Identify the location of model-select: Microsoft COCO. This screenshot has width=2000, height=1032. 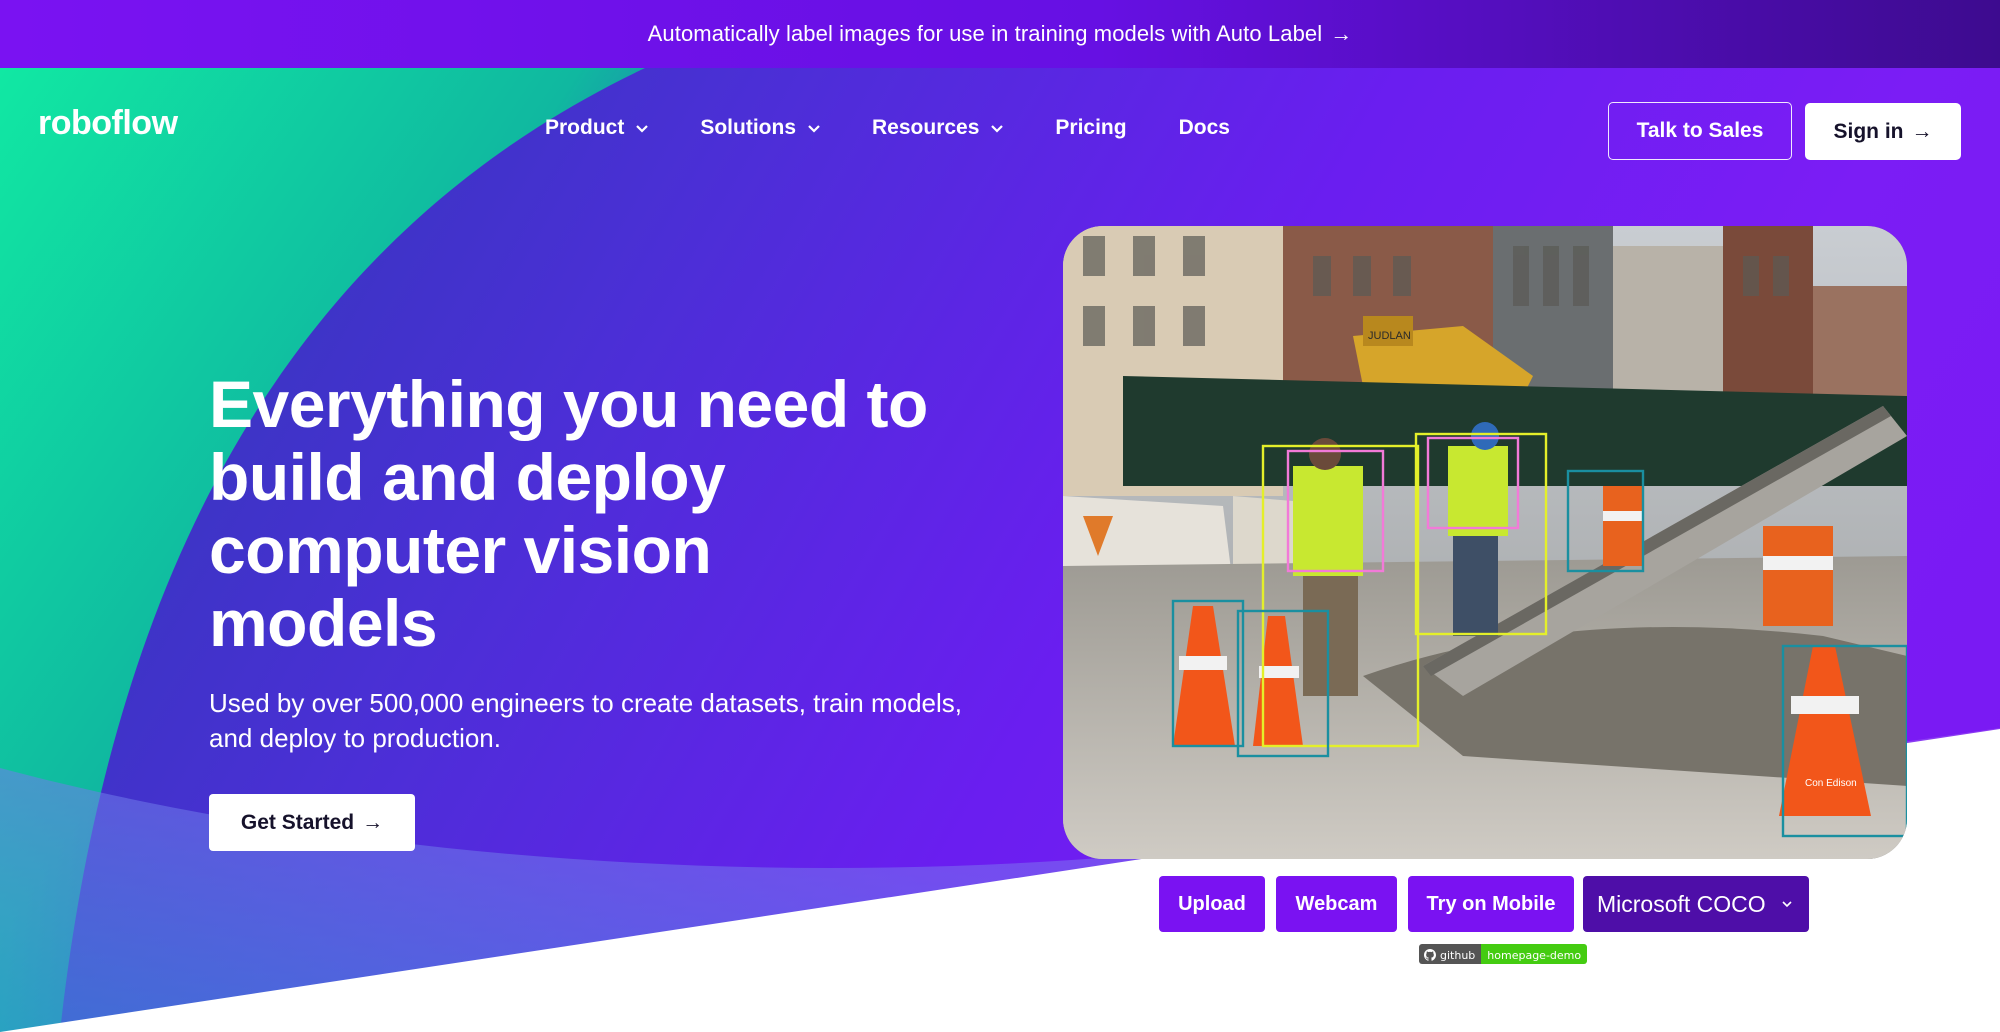
(1696, 904).